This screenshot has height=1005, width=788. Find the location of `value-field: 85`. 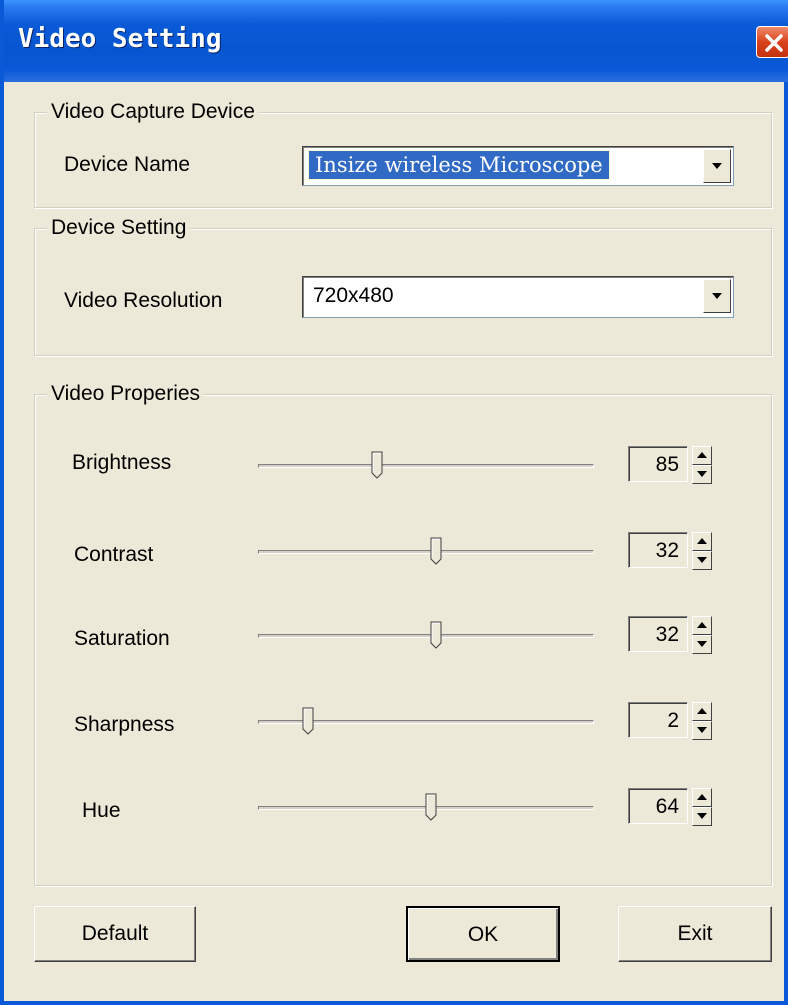

value-field: 85 is located at coordinates (658, 464).